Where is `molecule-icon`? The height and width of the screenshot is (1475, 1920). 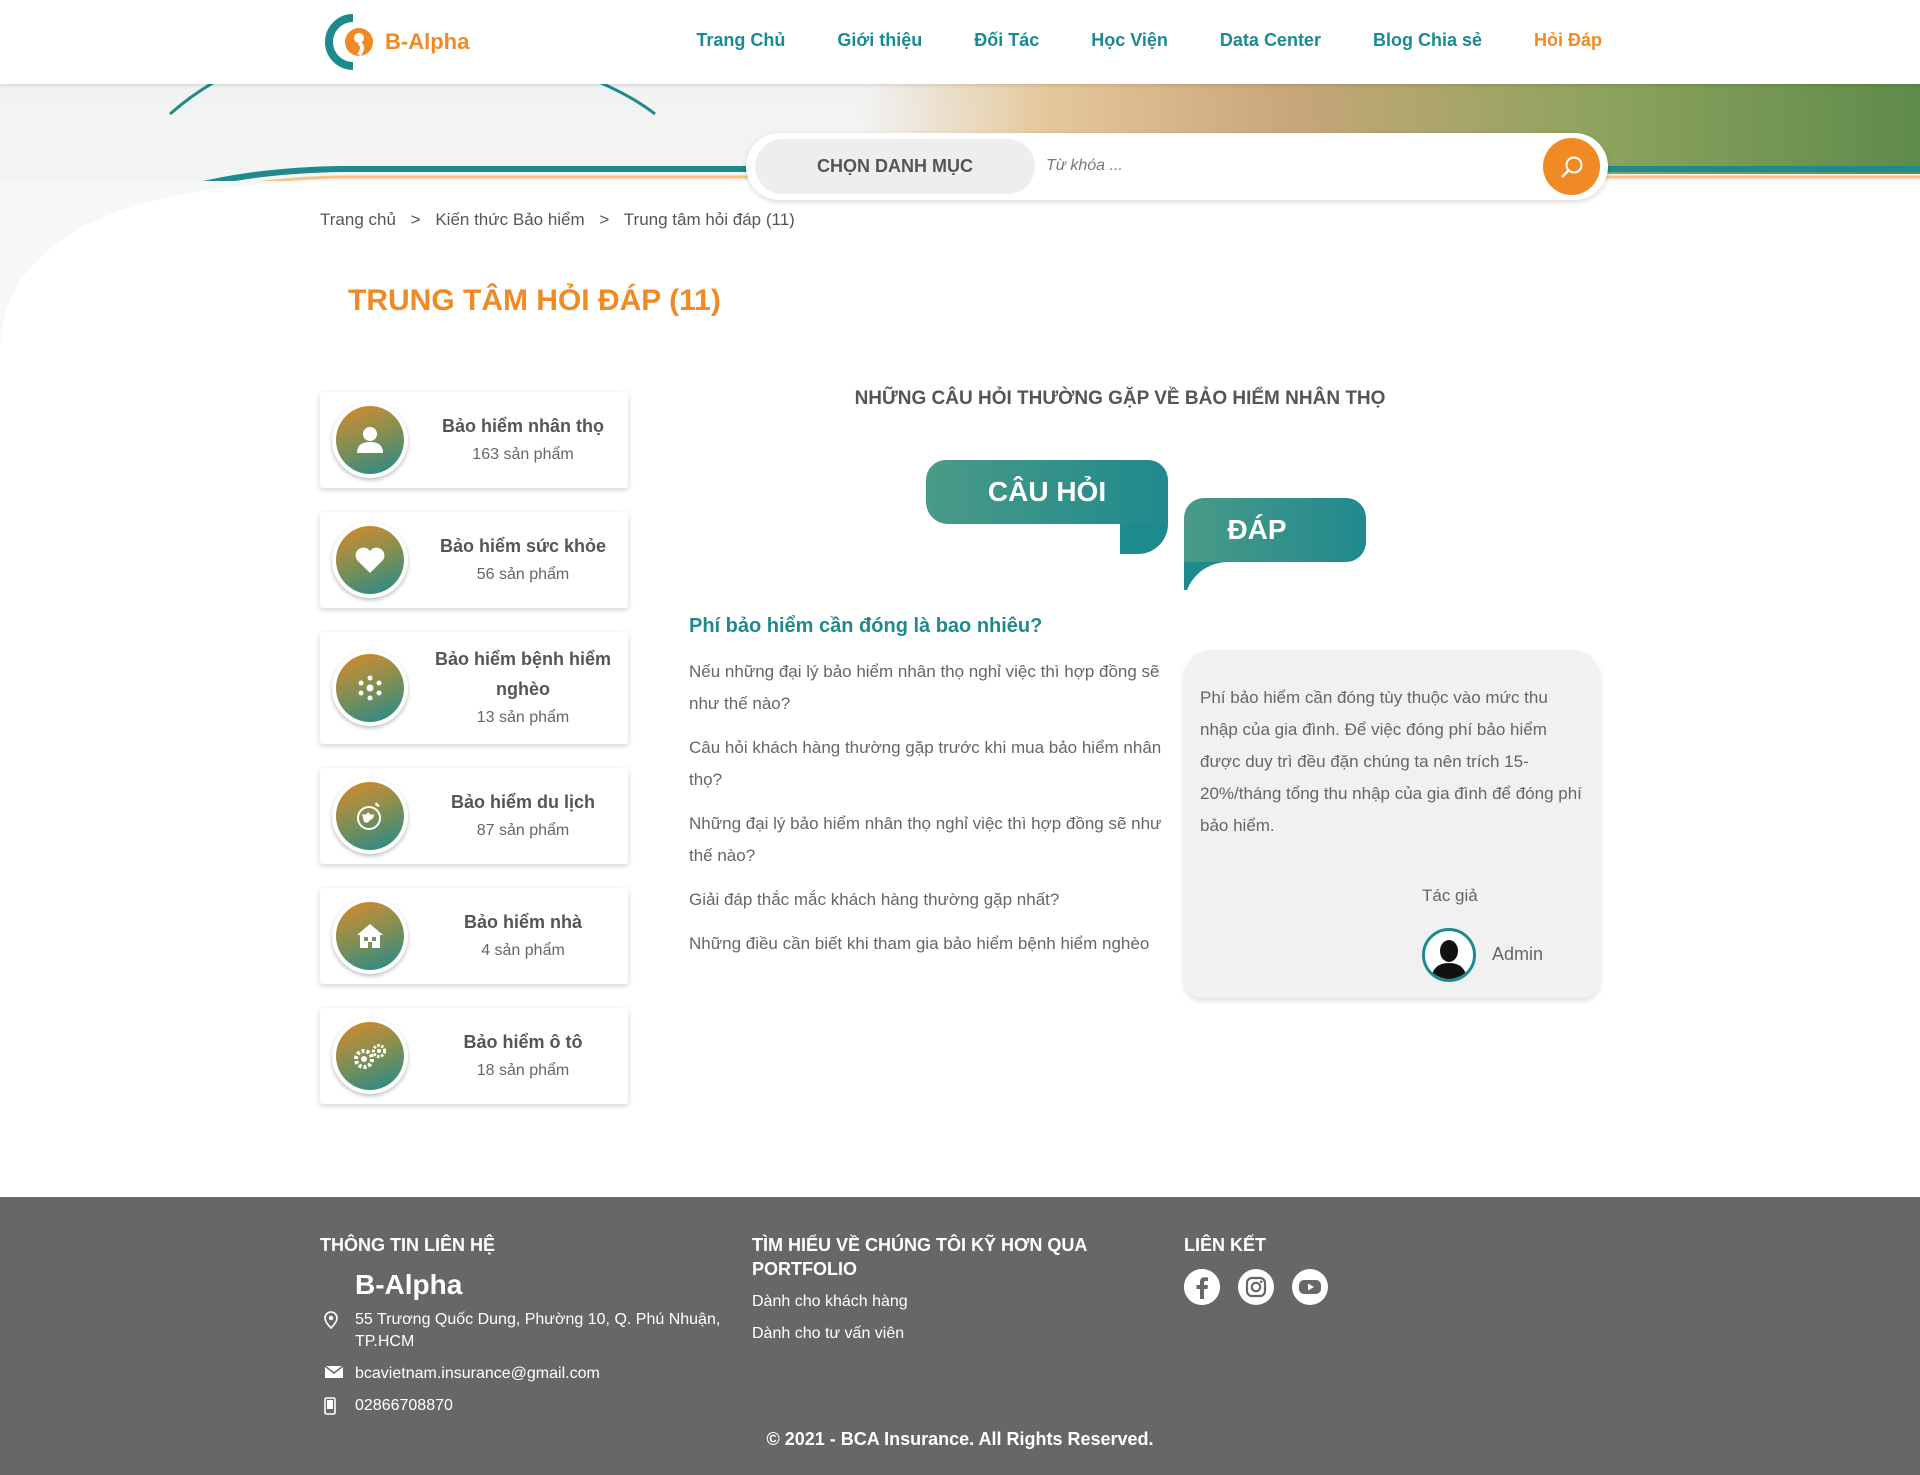 molecule-icon is located at coordinates (370, 688).